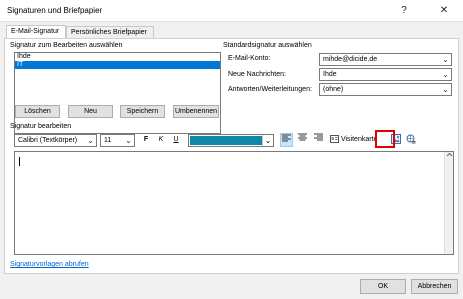 The width and height of the screenshot is (463, 299). Describe the element at coordinates (270, 89) in the screenshot. I see `replies-label: Antworten/Weiterleitungen:` at that location.